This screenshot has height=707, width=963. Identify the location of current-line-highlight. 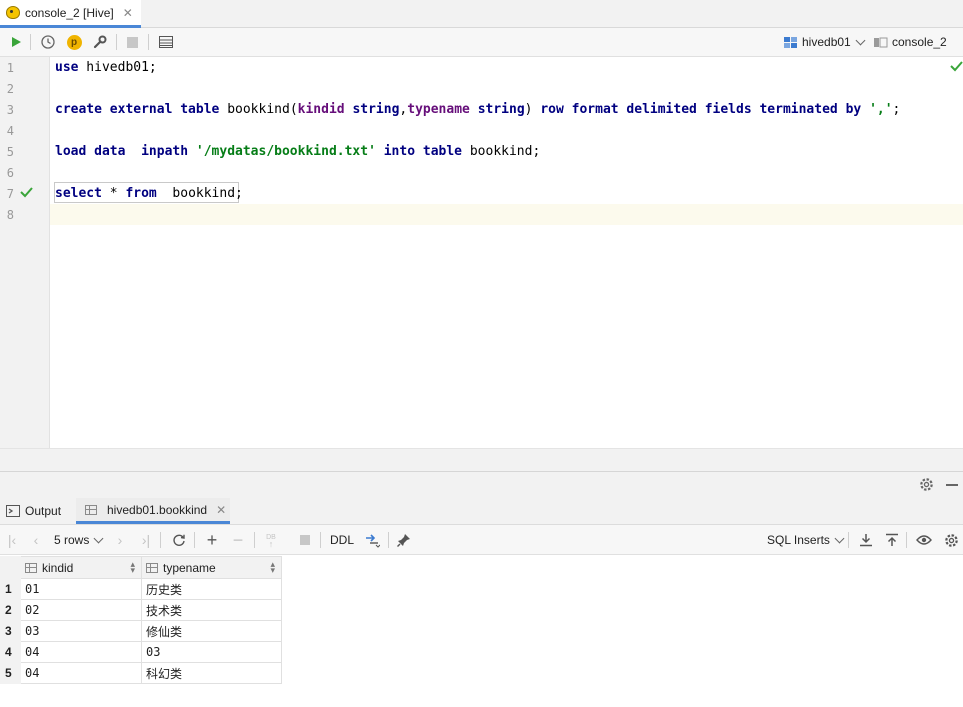
(506, 214).